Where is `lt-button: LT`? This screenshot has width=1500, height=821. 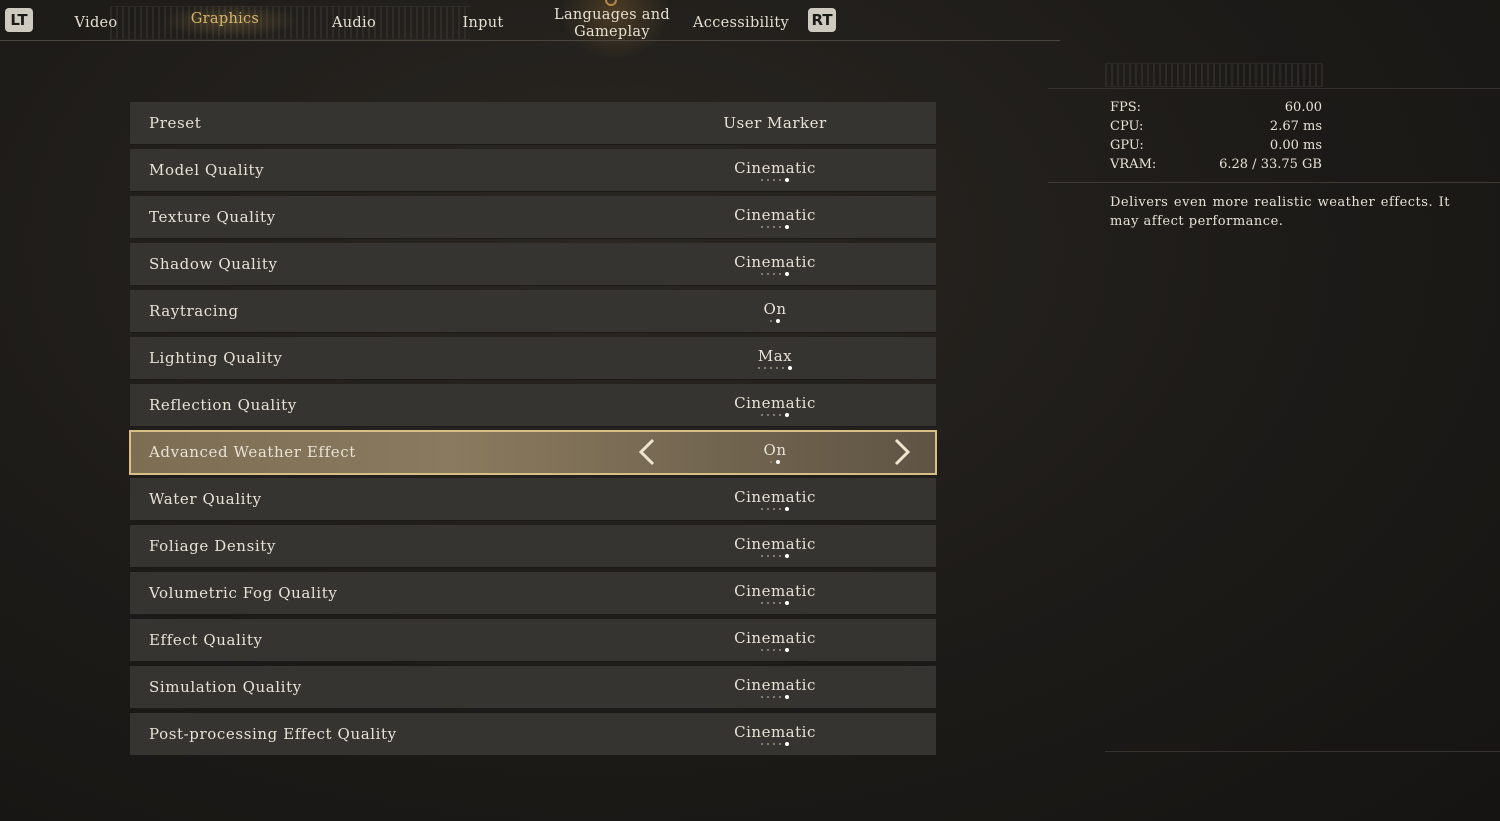 lt-button: LT is located at coordinates (19, 20).